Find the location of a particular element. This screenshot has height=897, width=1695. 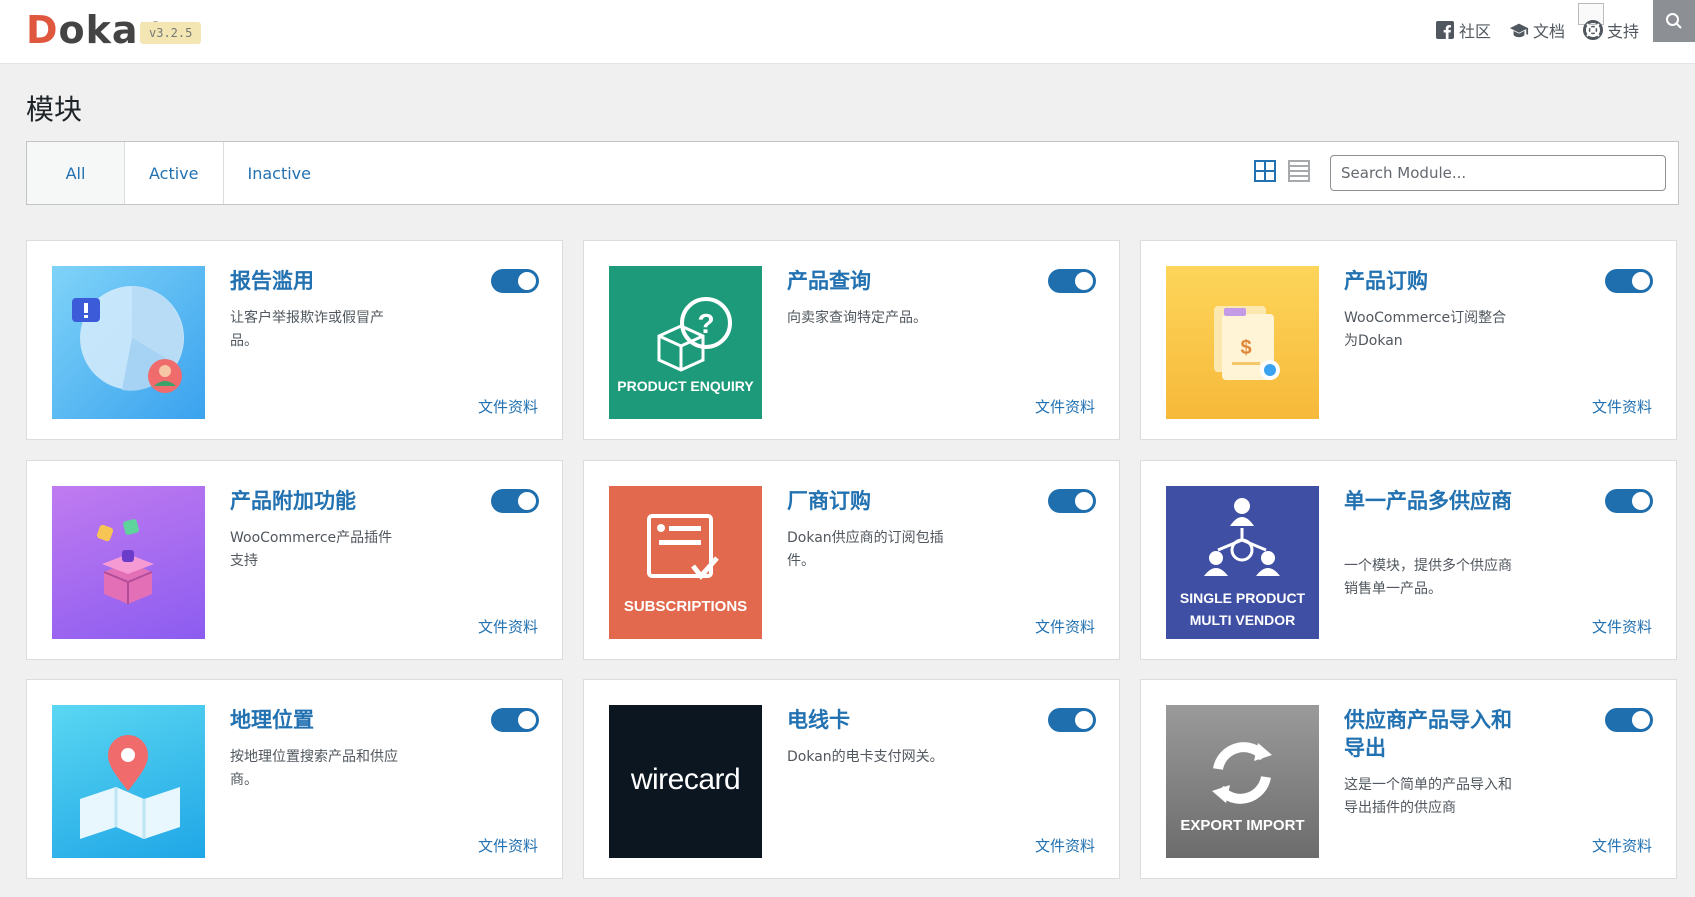

tab-all: All is located at coordinates (76, 173).